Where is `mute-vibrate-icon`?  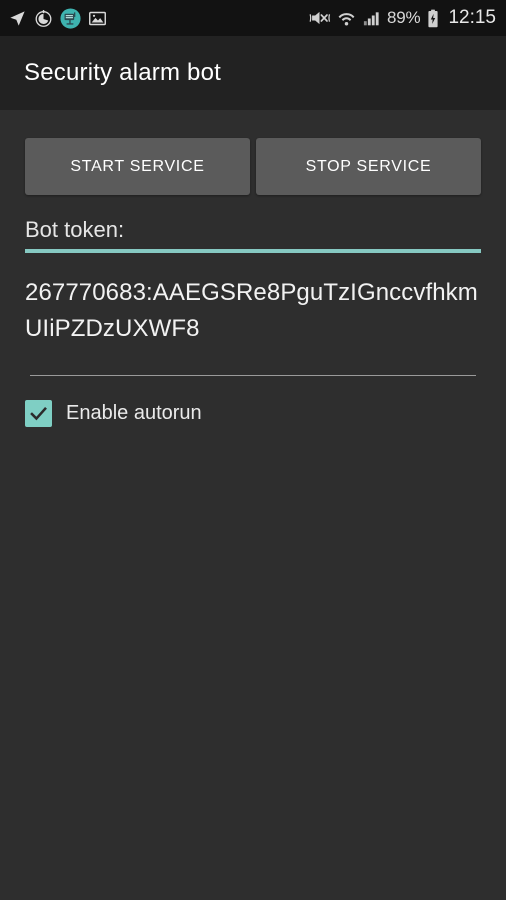
mute-vibrate-icon is located at coordinates (320, 18).